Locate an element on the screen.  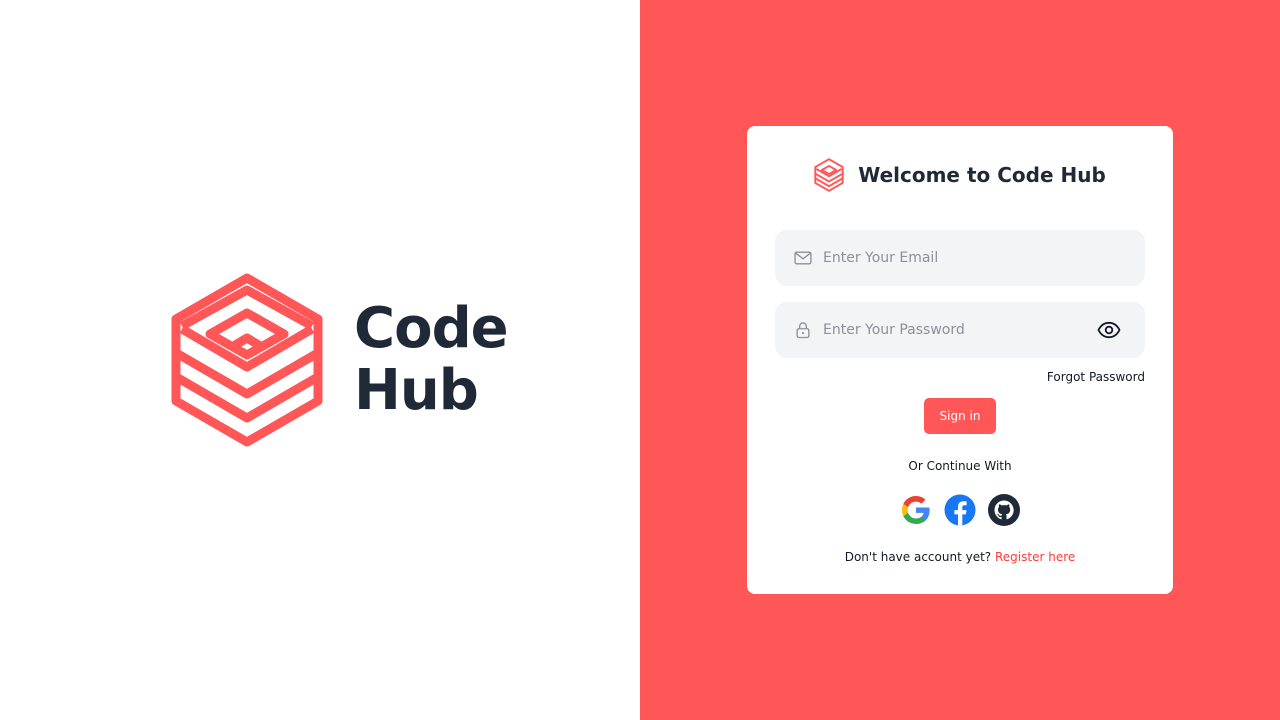
lock-icon is located at coordinates (803, 330).